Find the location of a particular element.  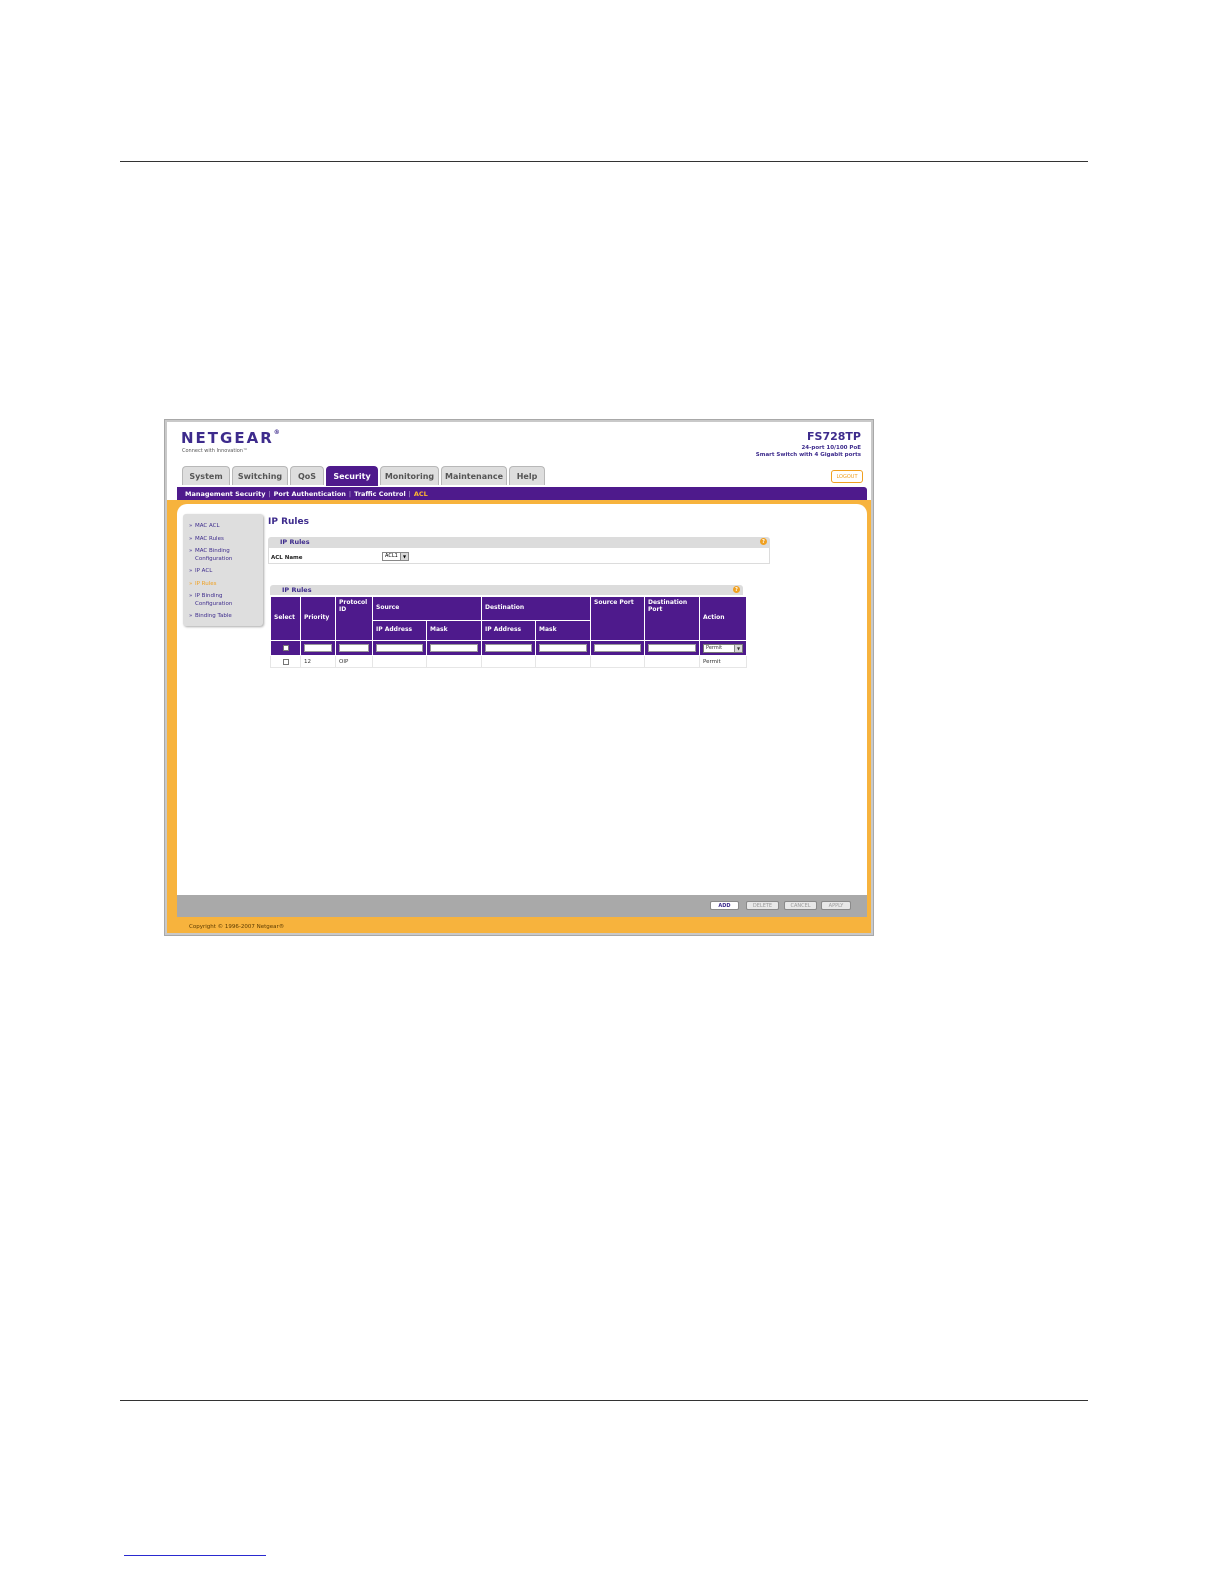

col-header-source-port: Source Port is located at coordinates (617, 618).